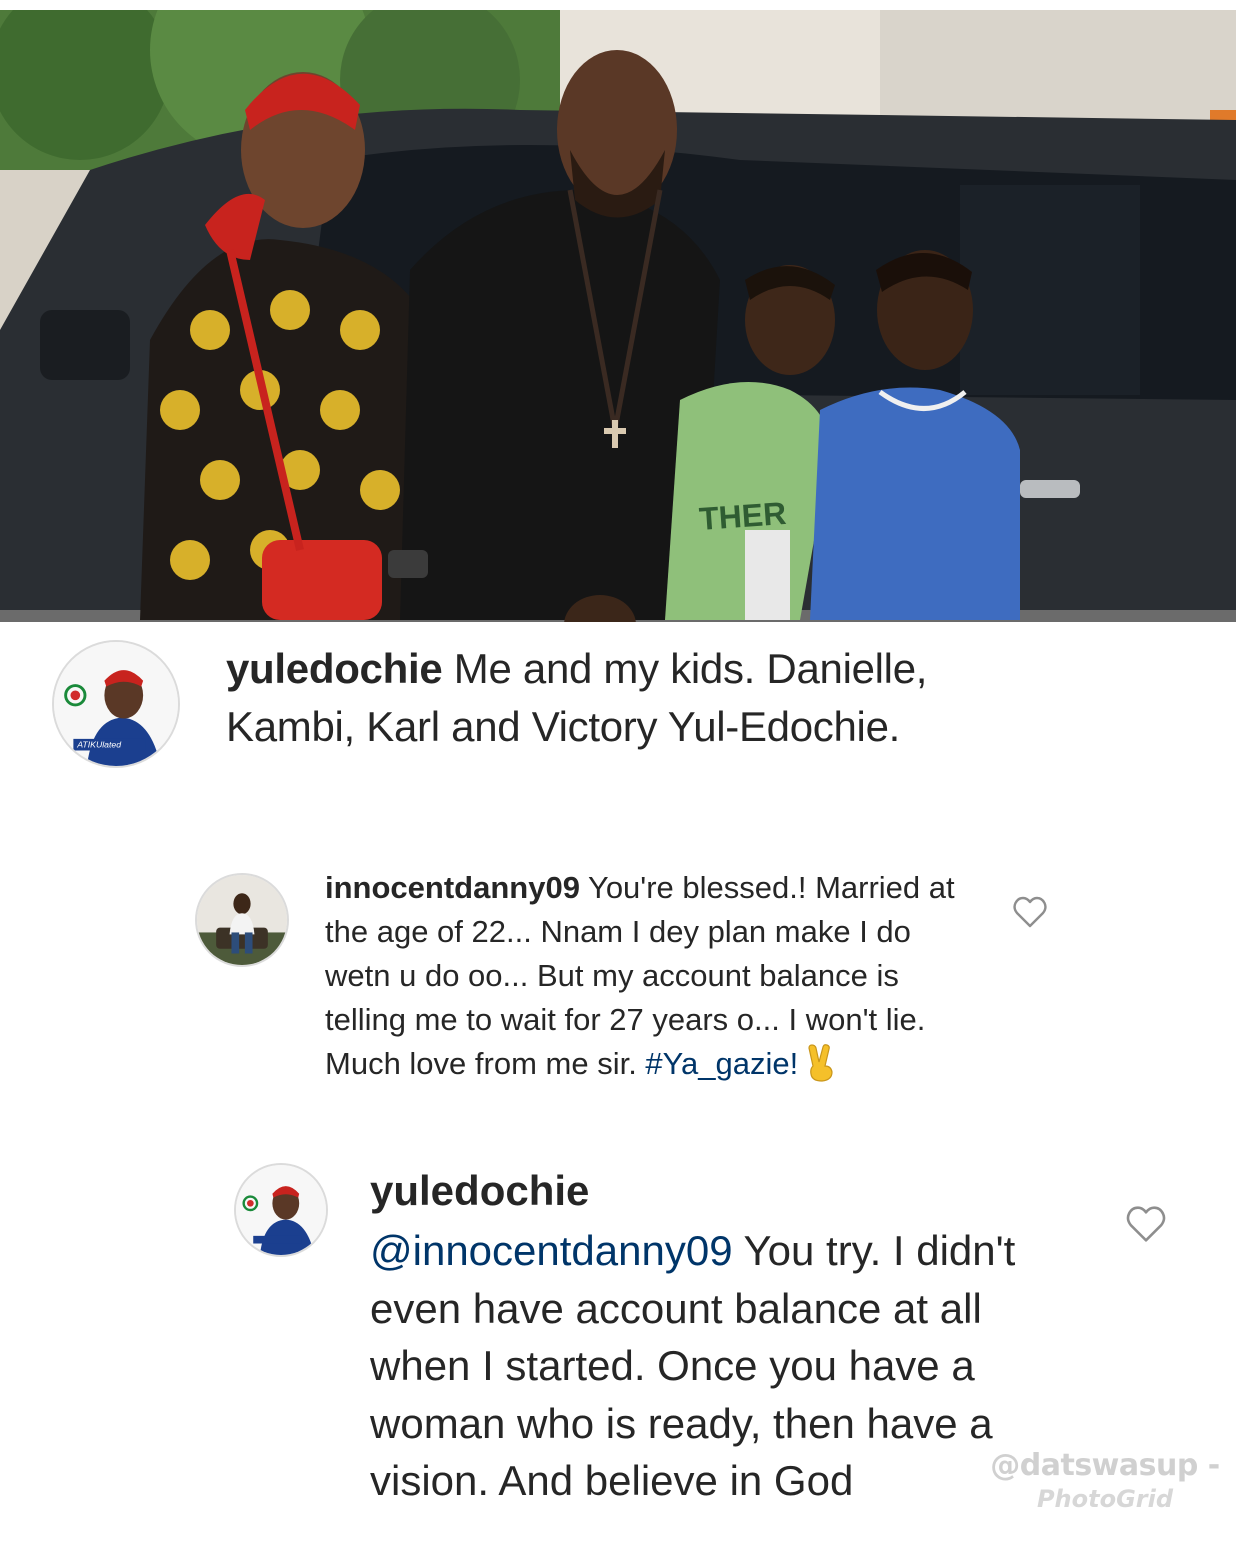  What do you see at coordinates (1105, 1465) in the screenshot?
I see `watermark-handle: @datswasup -` at bounding box center [1105, 1465].